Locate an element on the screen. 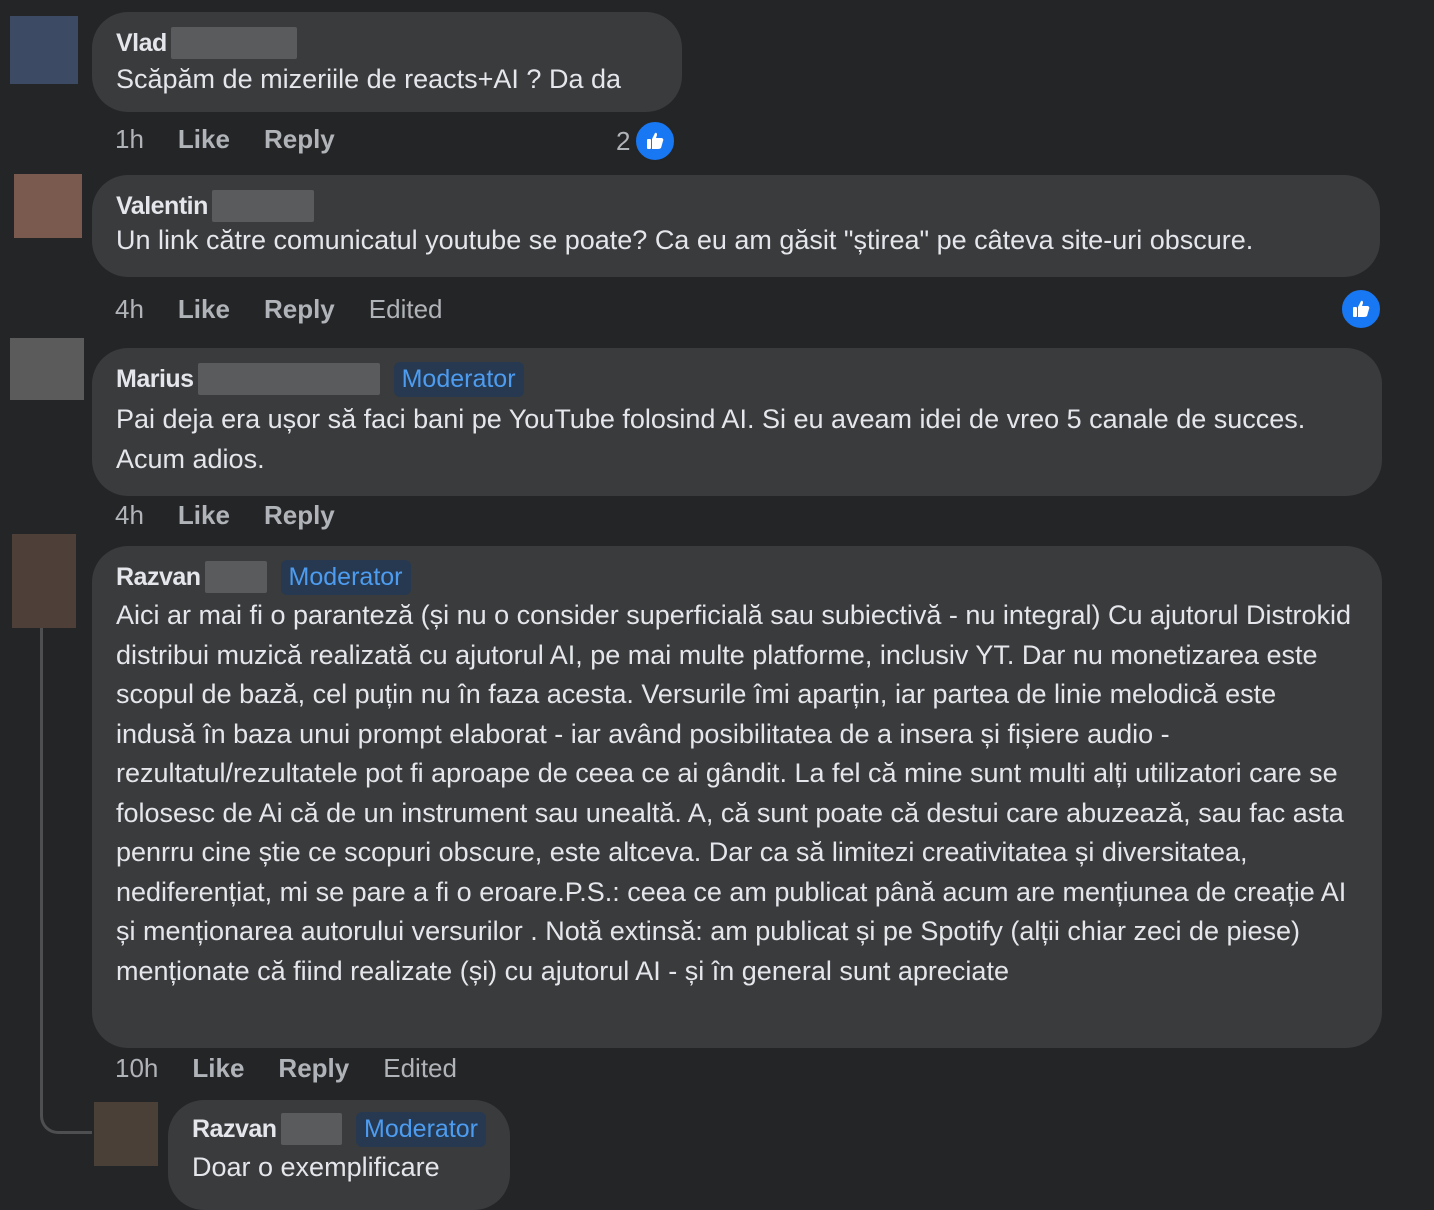 The image size is (1434, 1210). reaction-summary is located at coordinates (1359, 309).